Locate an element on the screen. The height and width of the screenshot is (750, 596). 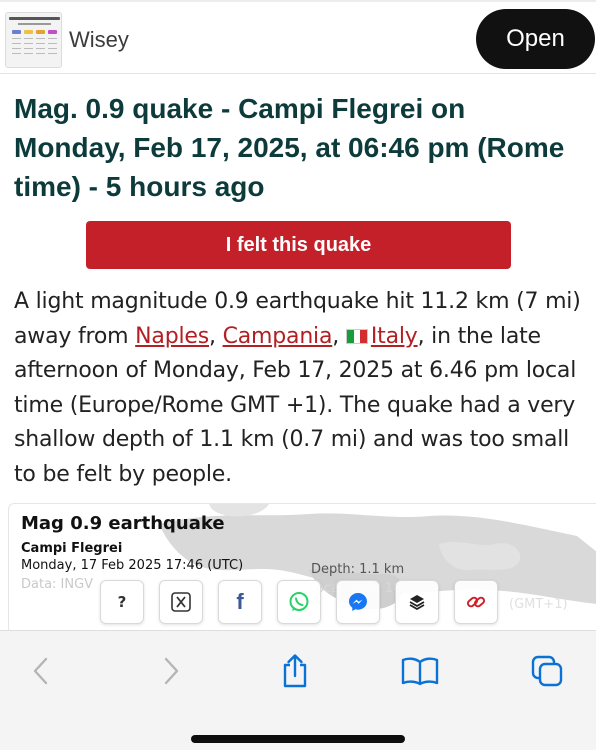
felt-quake-button: I felt this quake is located at coordinates (298, 245).